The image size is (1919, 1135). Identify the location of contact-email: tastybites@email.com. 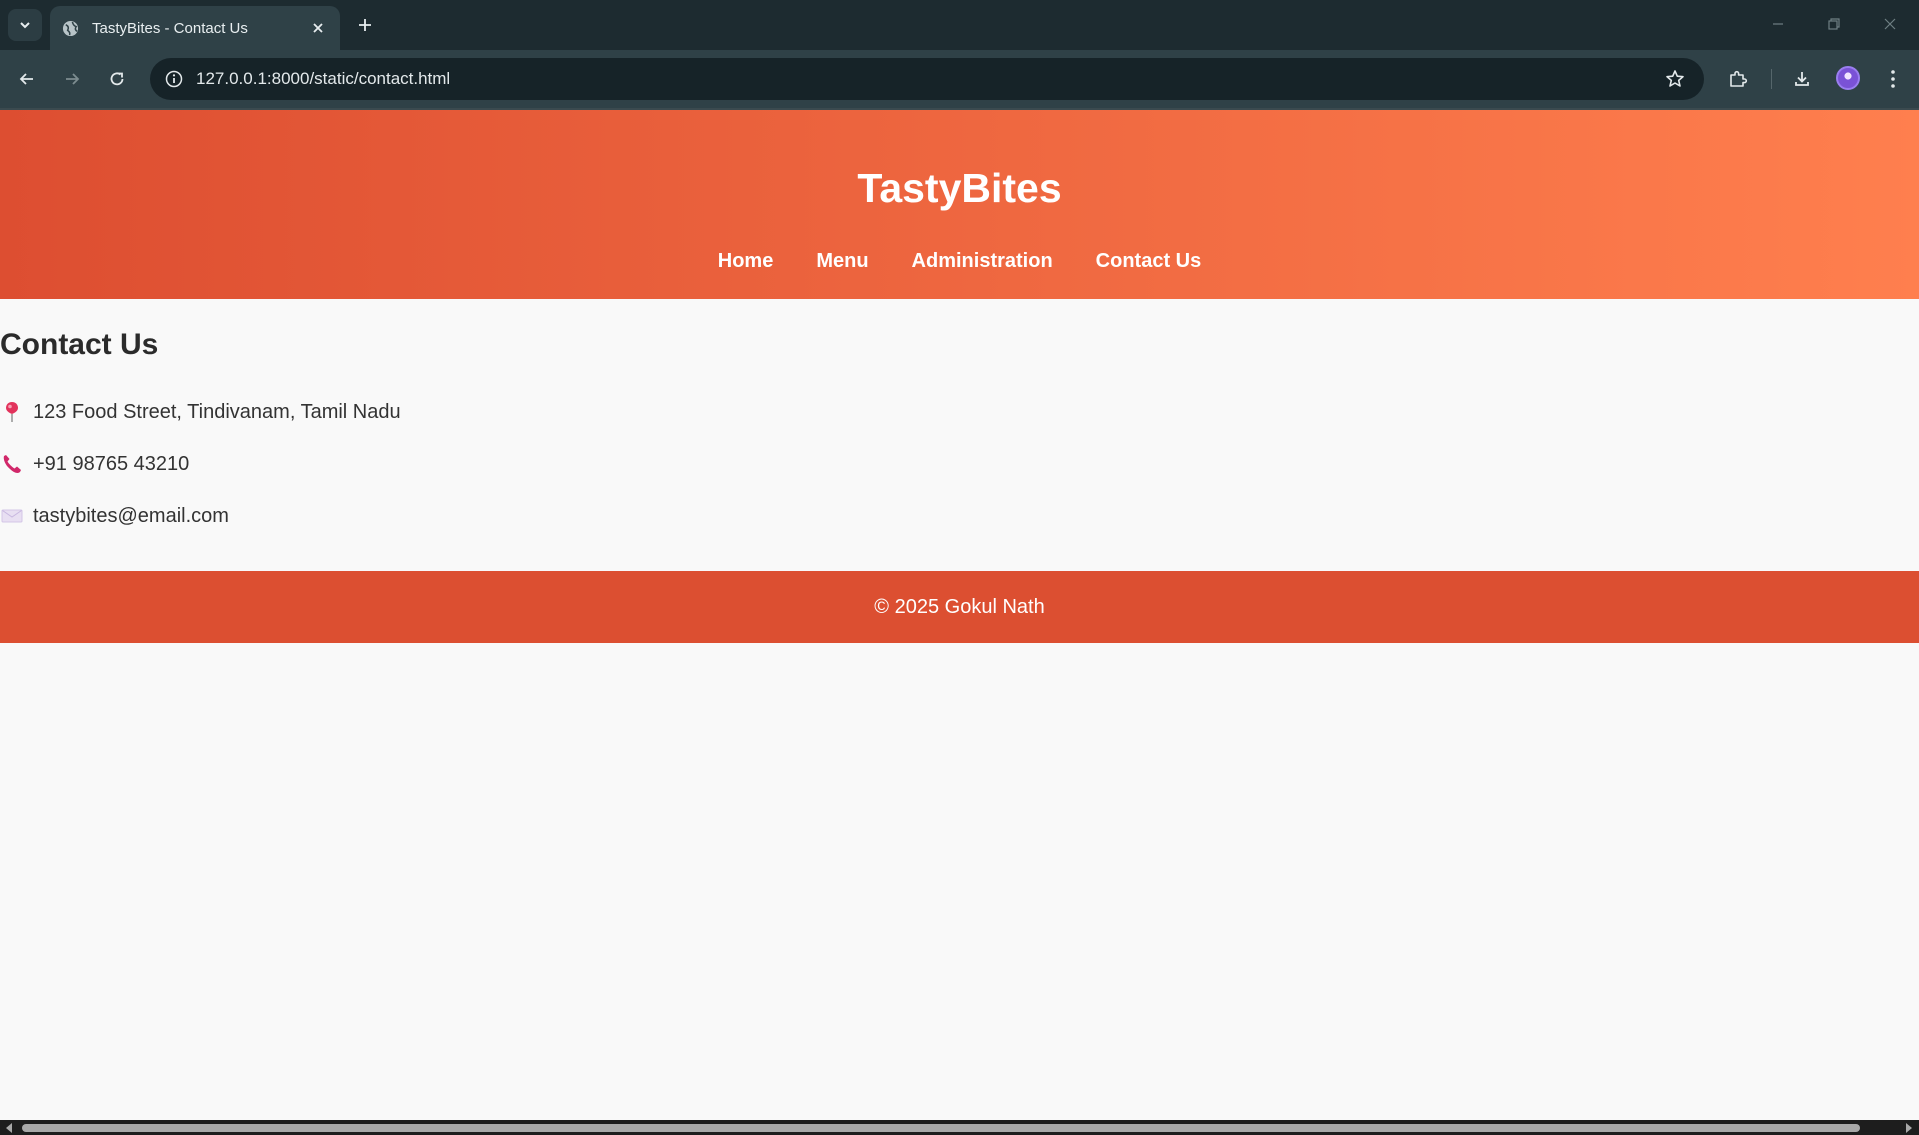
(114, 516).